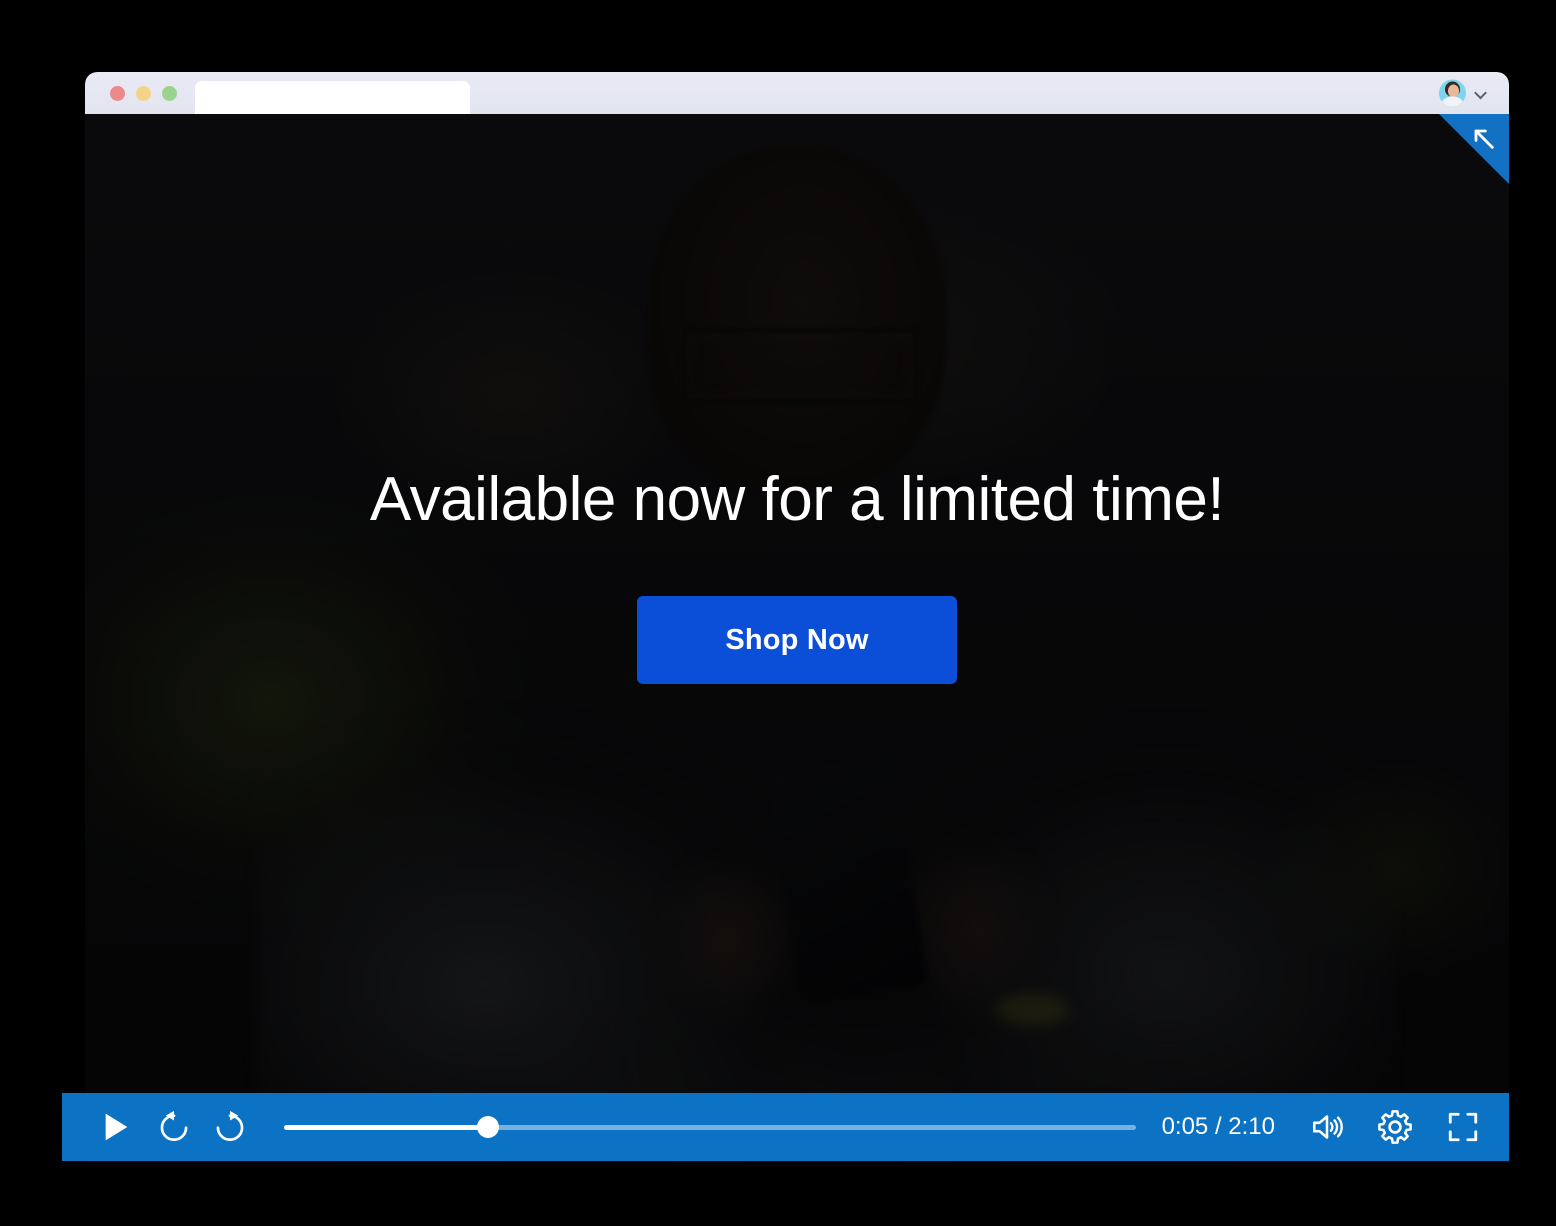 The width and height of the screenshot is (1556, 1226). I want to click on chrome-right-controls, so click(1463, 93).